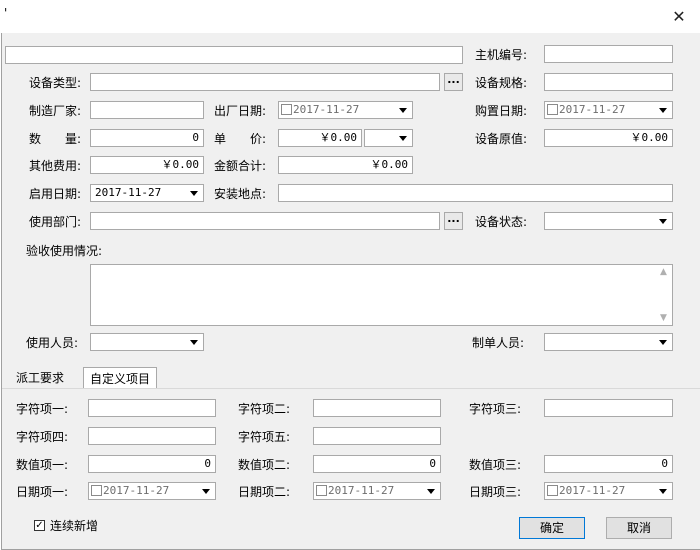 The height and width of the screenshot is (550, 700). I want to click on num2-field: 0, so click(377, 464).